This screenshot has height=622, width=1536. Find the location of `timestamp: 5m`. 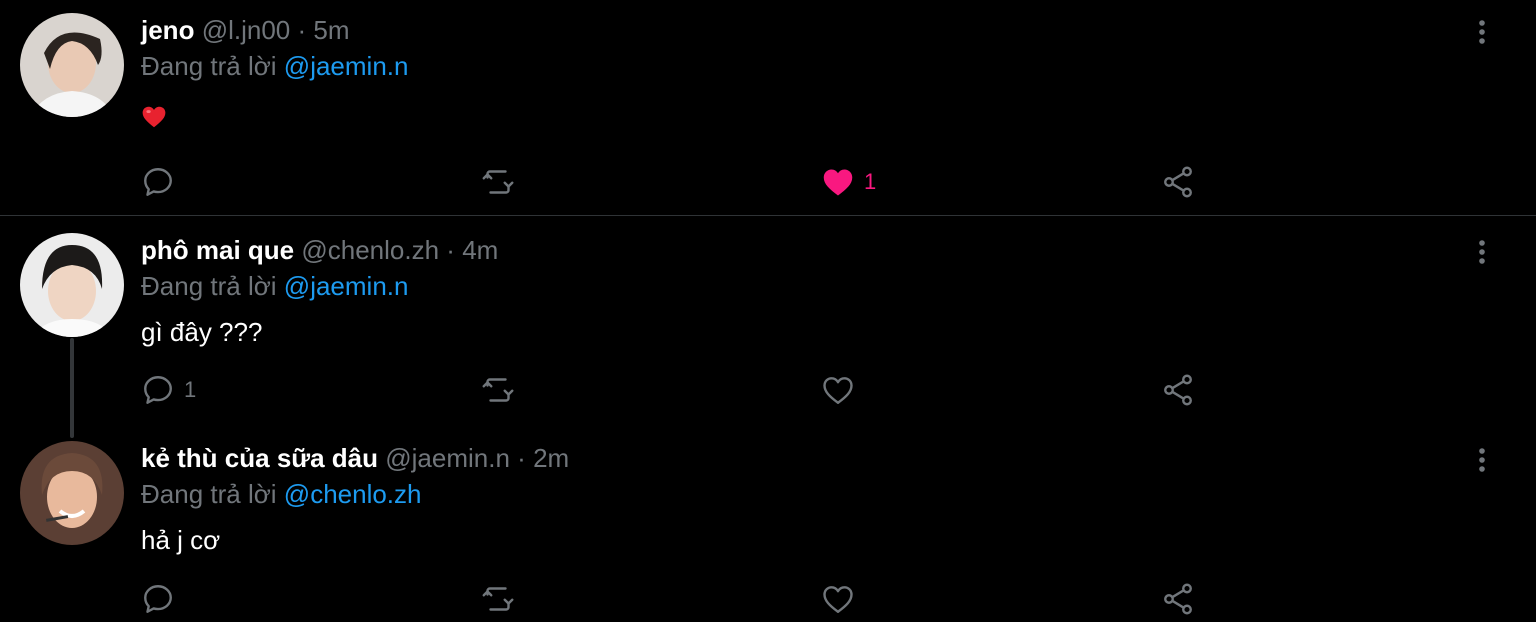

timestamp: 5m is located at coordinates (331, 30).